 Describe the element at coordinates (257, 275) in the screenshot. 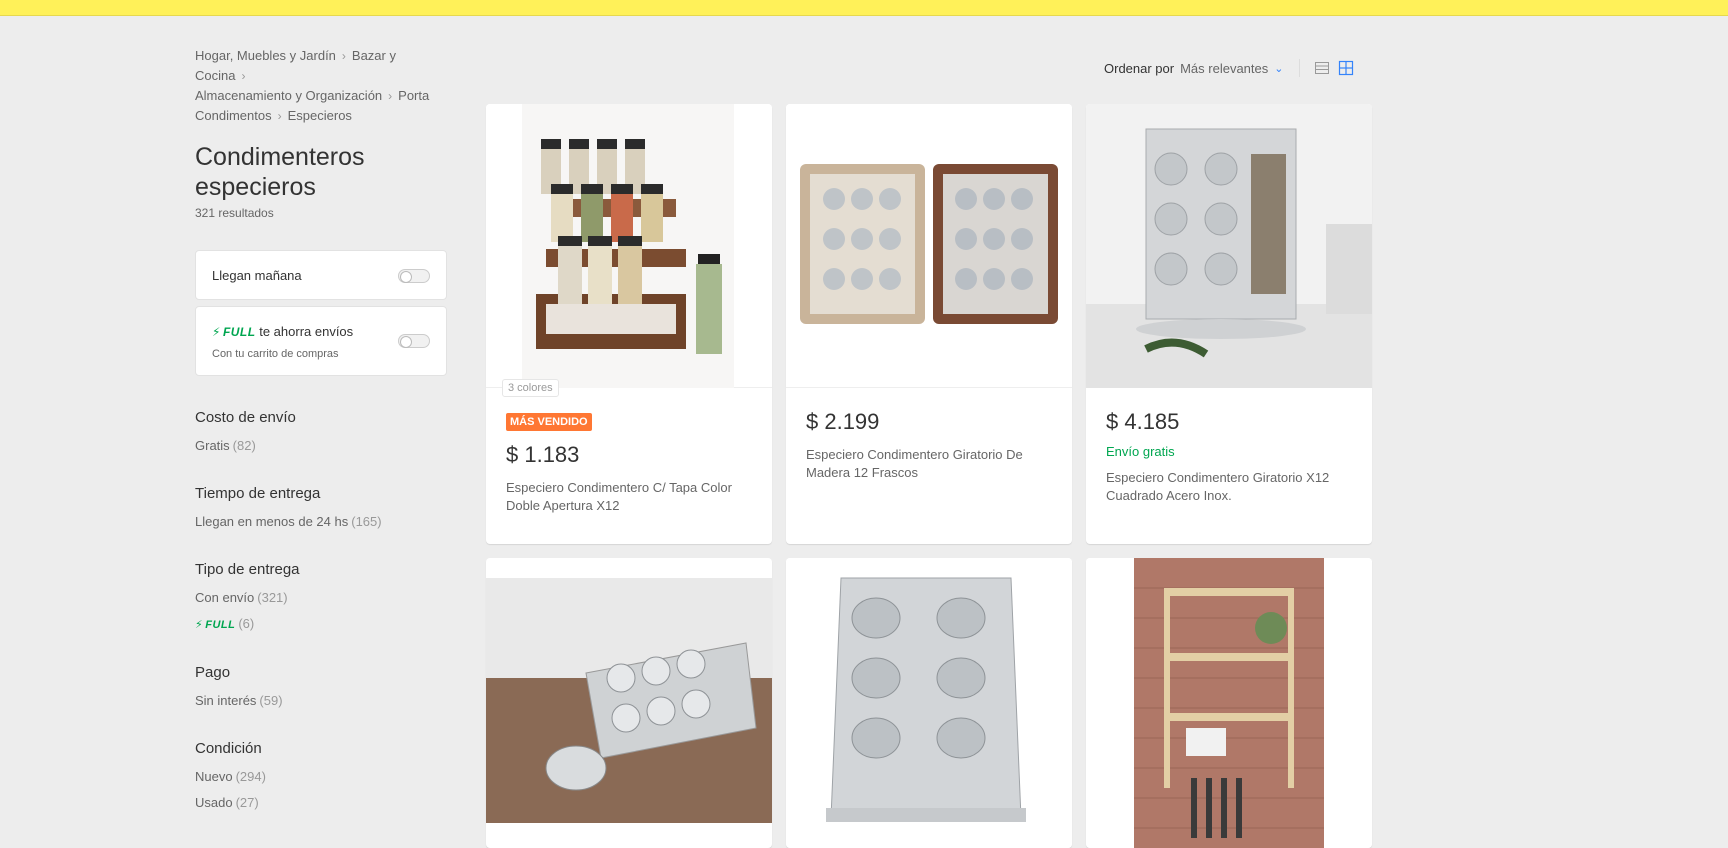

I see `tomorrow-label: Llegan mañana` at that location.